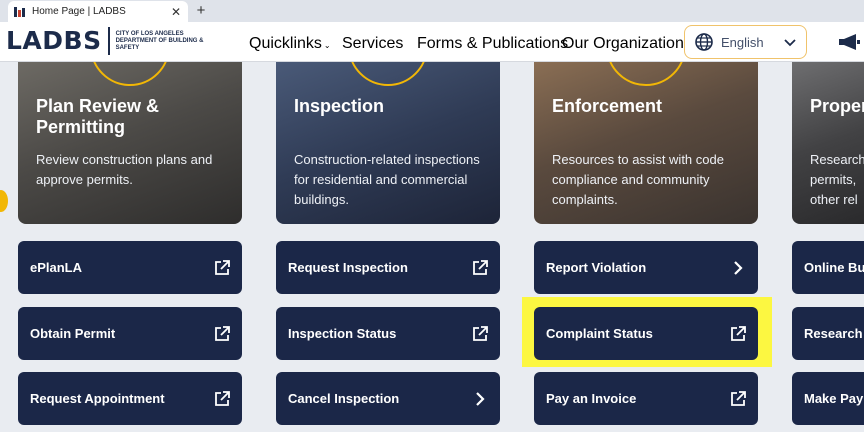 This screenshot has width=864, height=432. Describe the element at coordinates (201, 10) in the screenshot. I see `new-tab-button: +` at that location.